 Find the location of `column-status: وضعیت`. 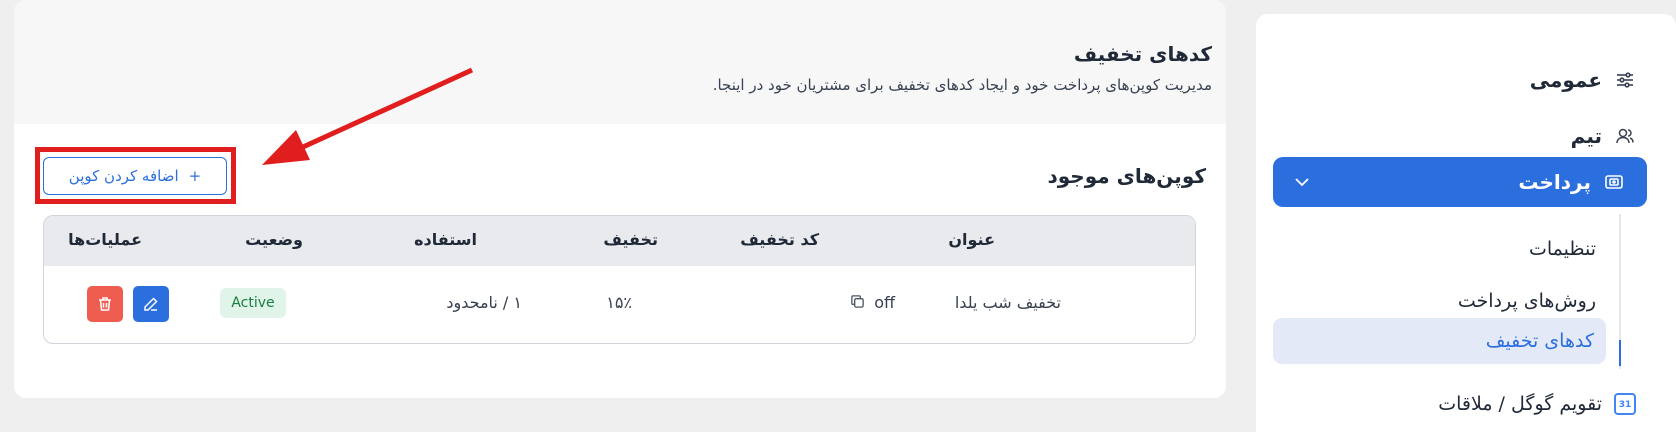

column-status: وضعیت is located at coordinates (274, 239).